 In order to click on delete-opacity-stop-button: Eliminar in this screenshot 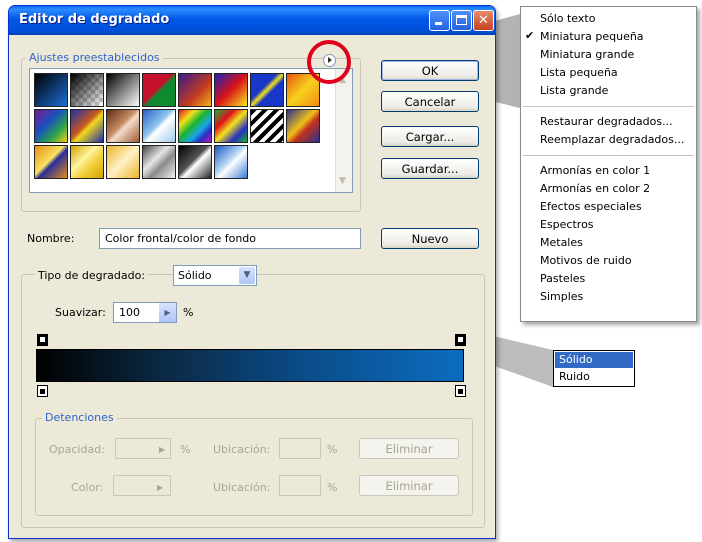, I will do `click(409, 448)`.